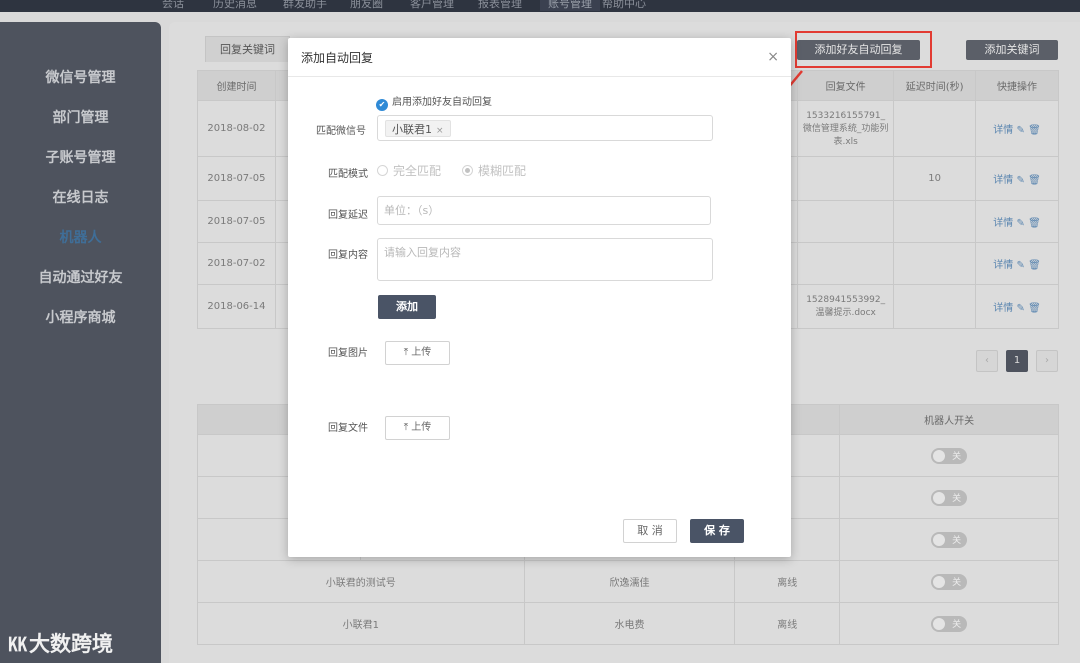 The width and height of the screenshot is (1080, 663). I want to click on upload-file-button: ⤒ 上传, so click(417, 428).